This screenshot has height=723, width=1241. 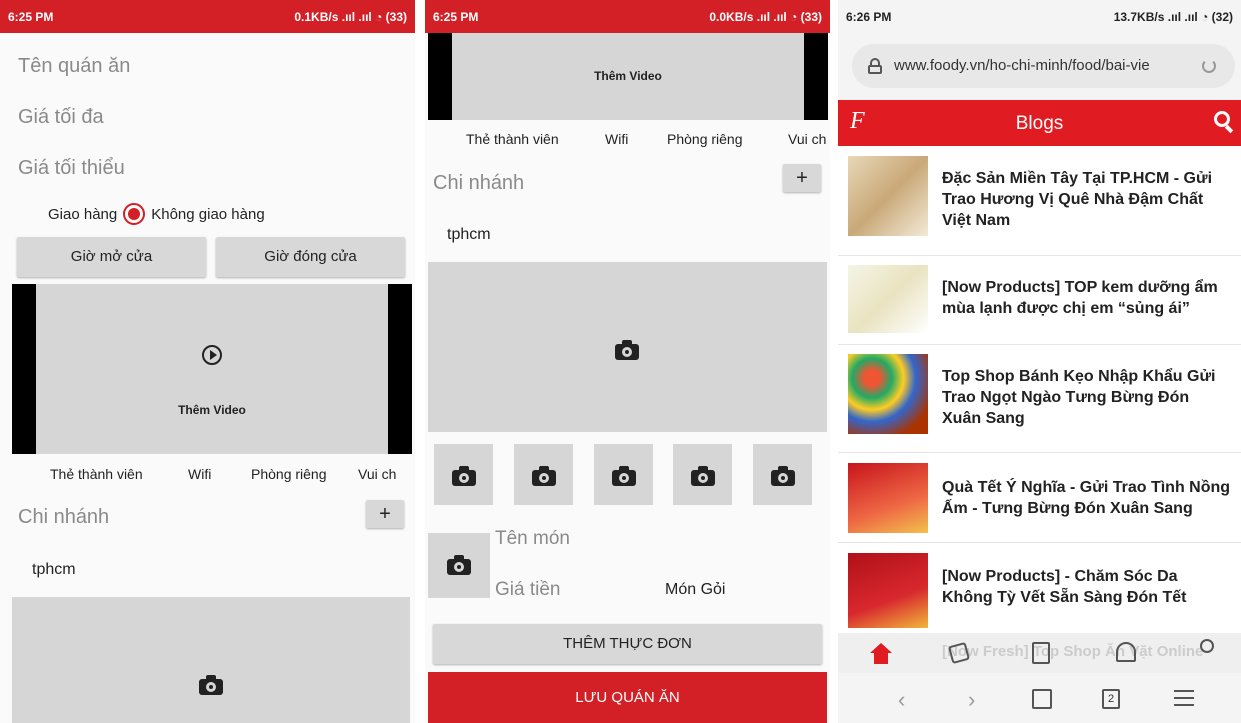 I want to click on min-price-field: Giá tối thiểu, so click(x=71, y=168).